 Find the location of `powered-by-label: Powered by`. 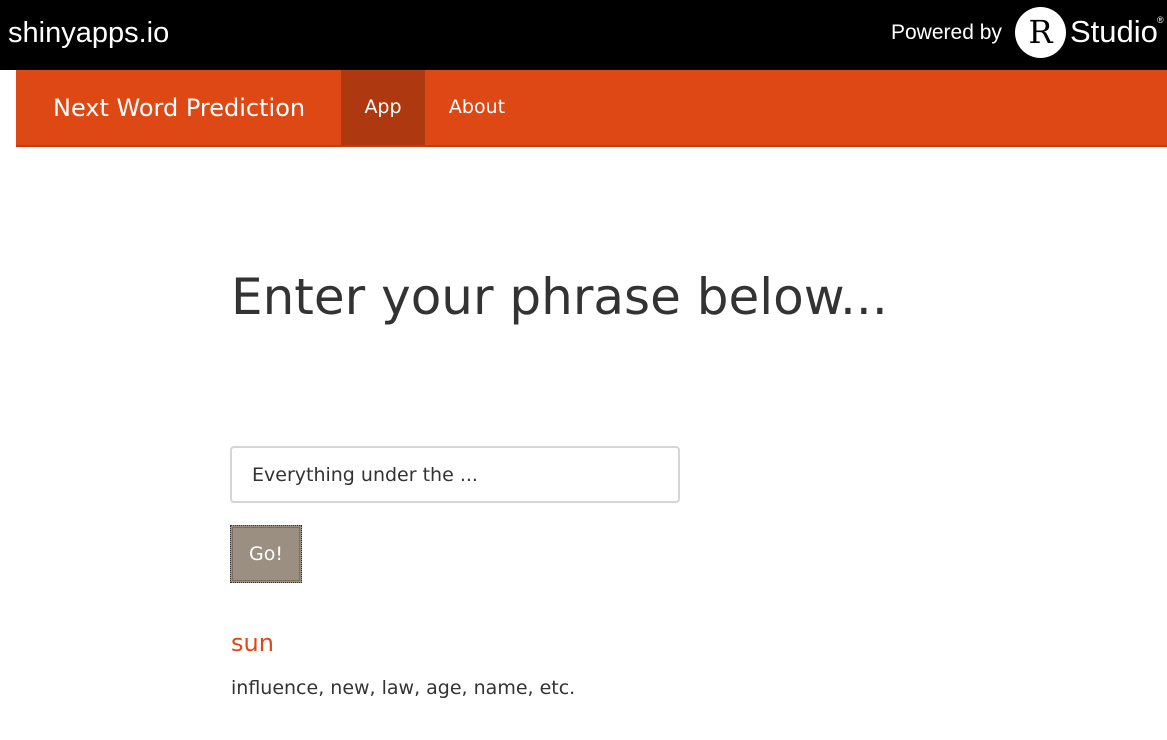

powered-by-label: Powered by is located at coordinates (946, 32).